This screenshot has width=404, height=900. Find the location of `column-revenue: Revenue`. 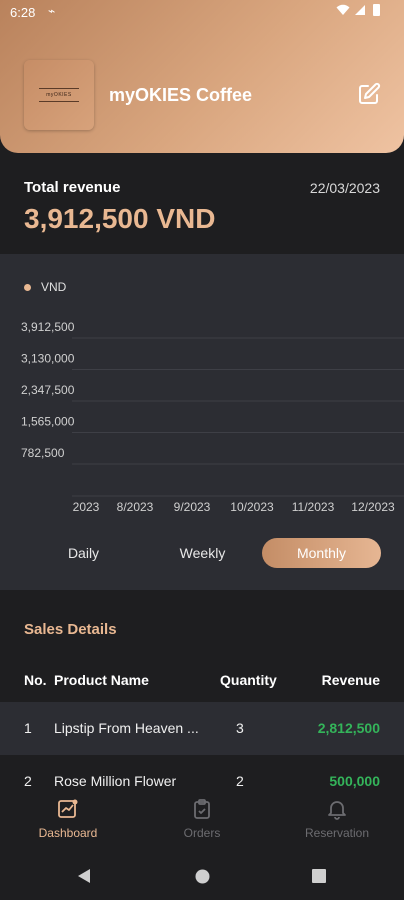

column-revenue: Revenue is located at coordinates (350, 680).